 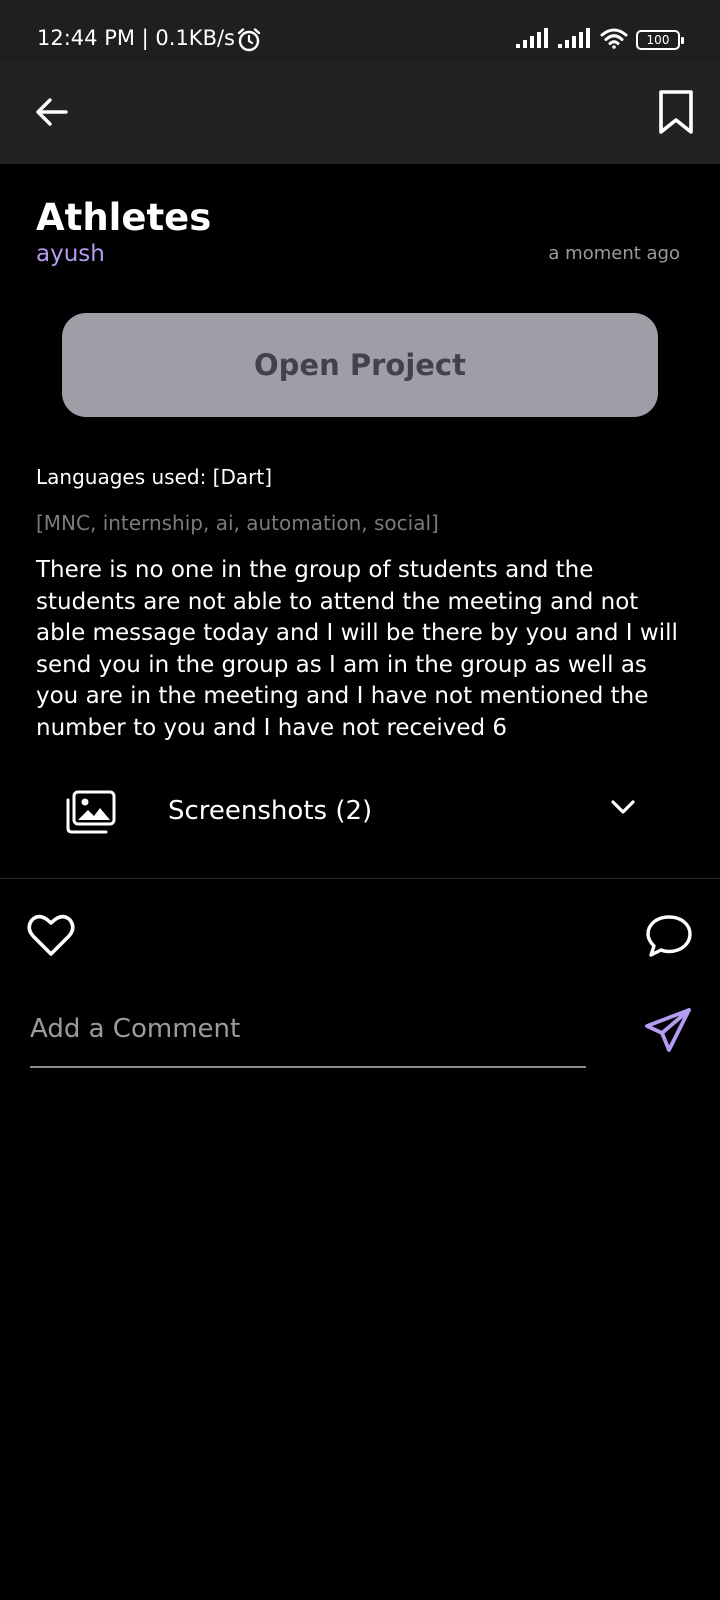 I want to click on comment-button, so click(x=669, y=935).